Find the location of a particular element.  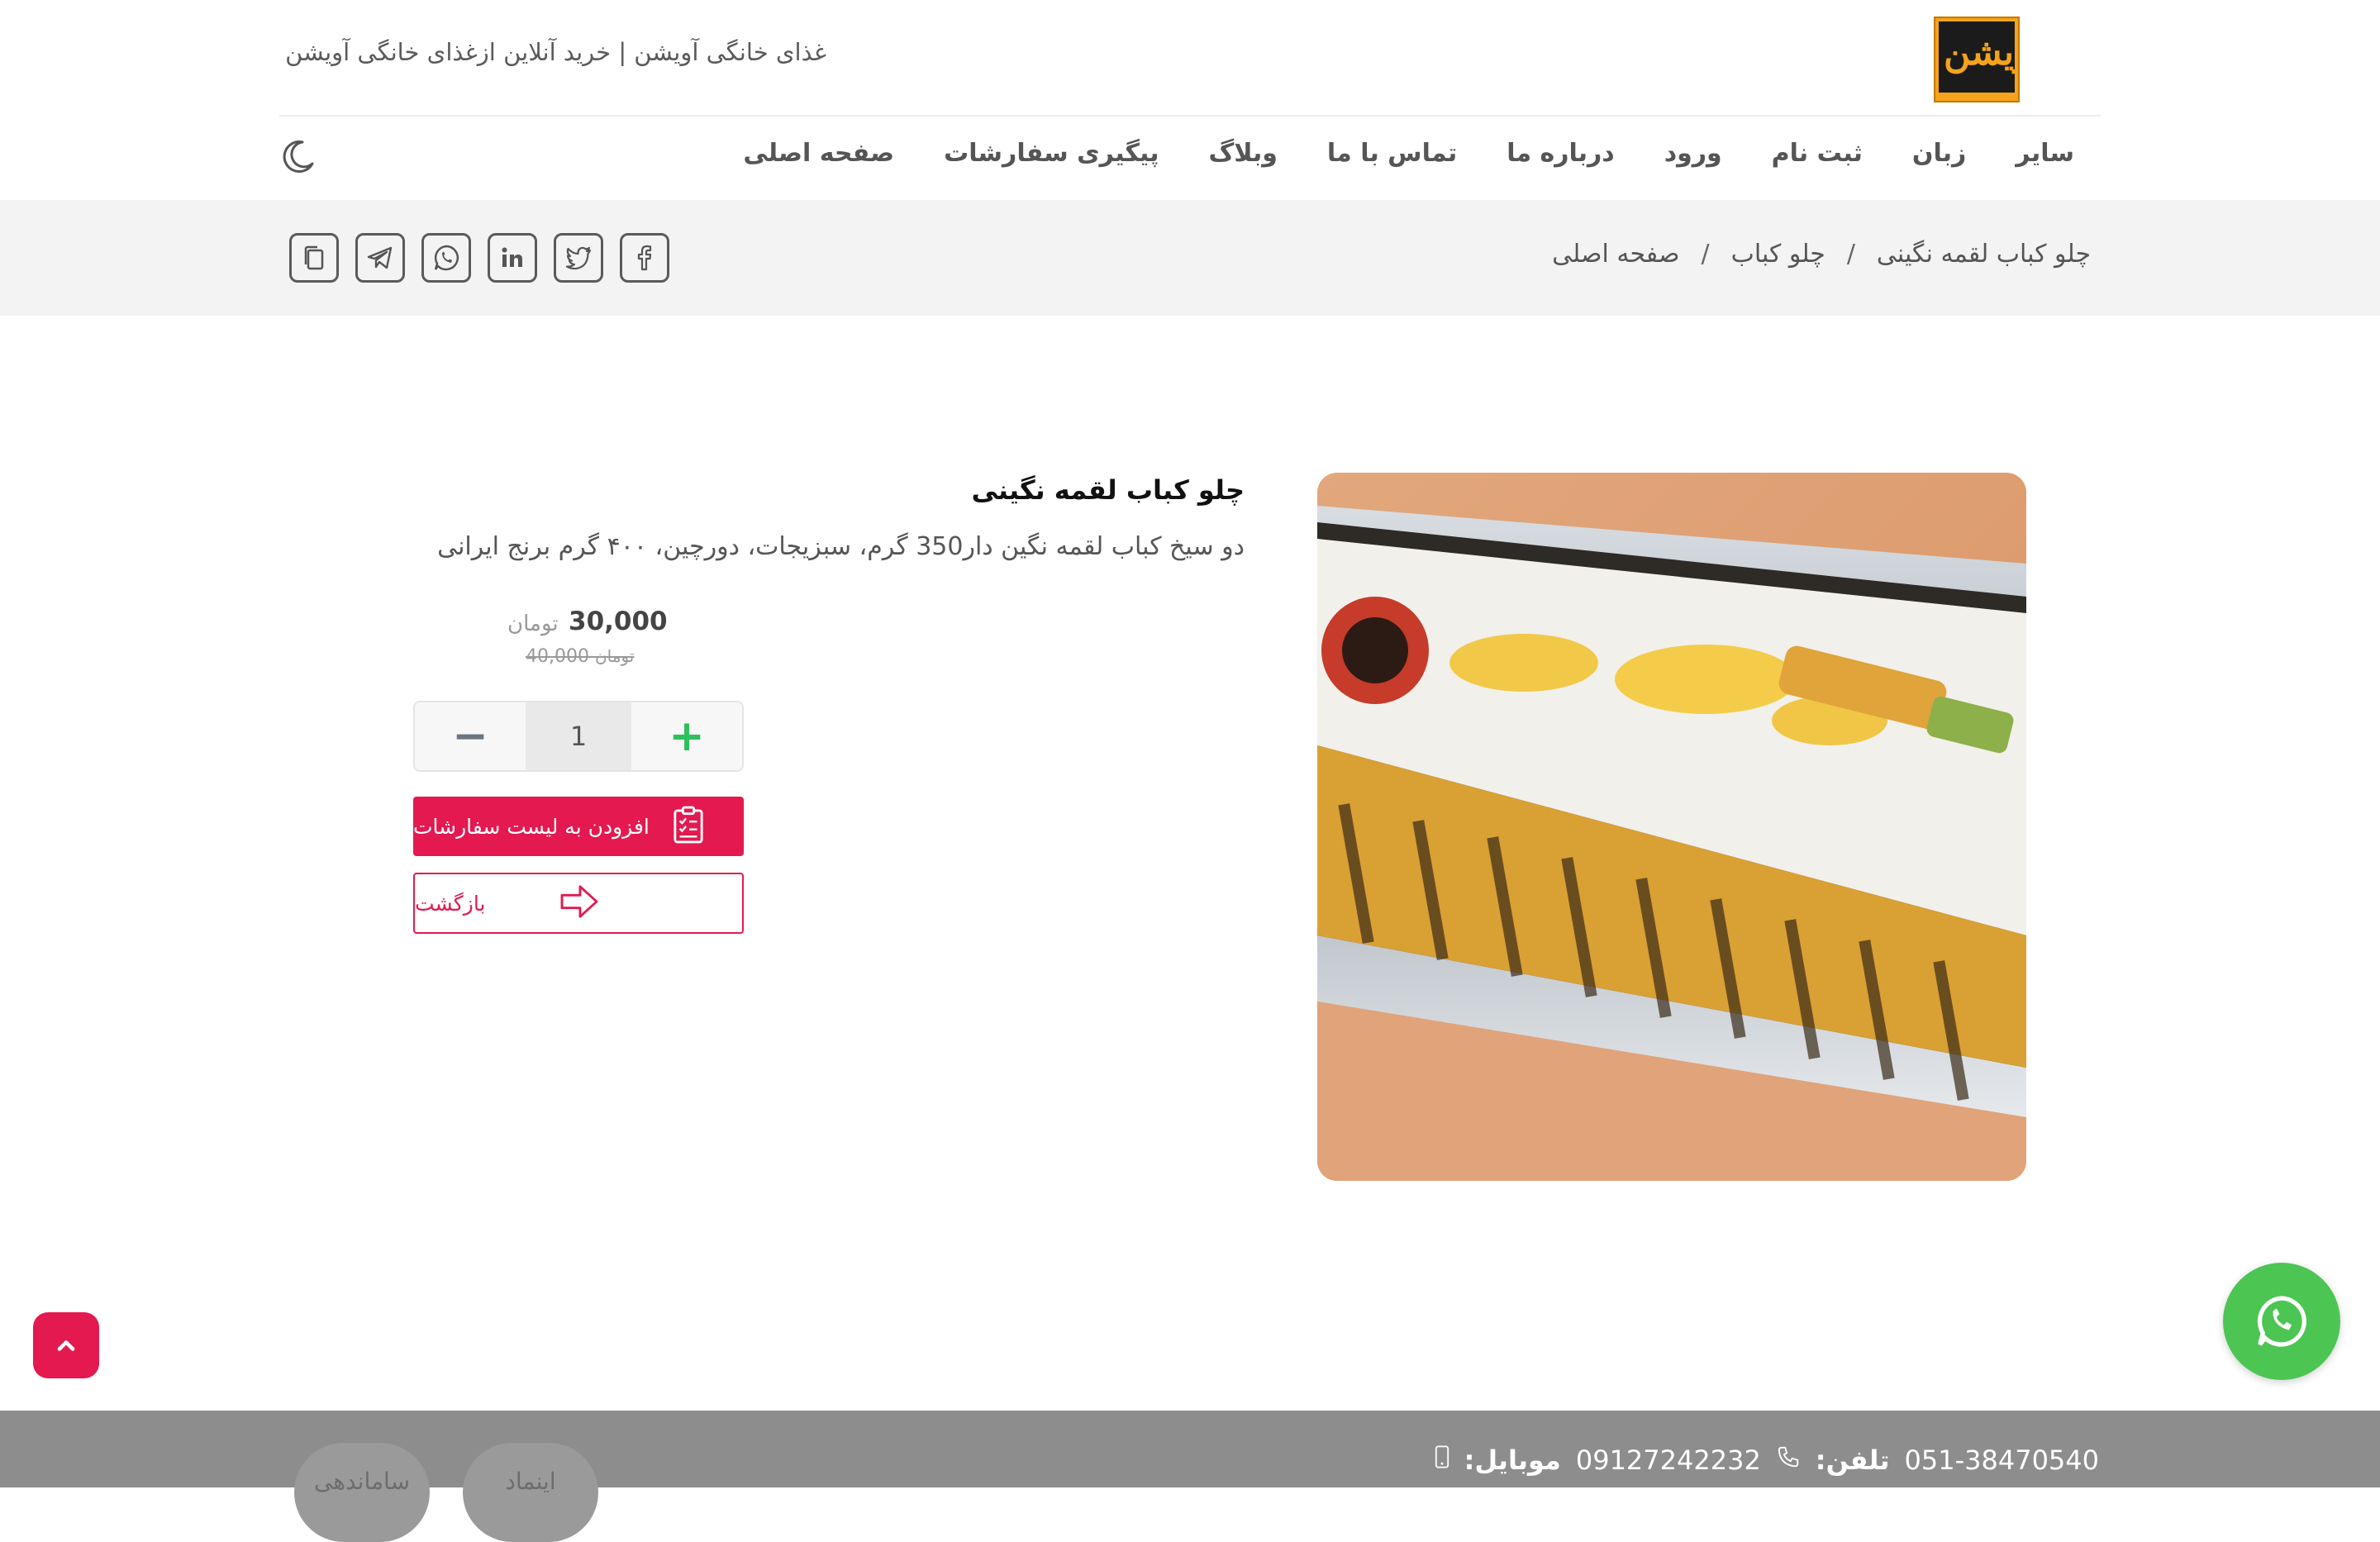

nav-item-login: ورود is located at coordinates (1693, 153).